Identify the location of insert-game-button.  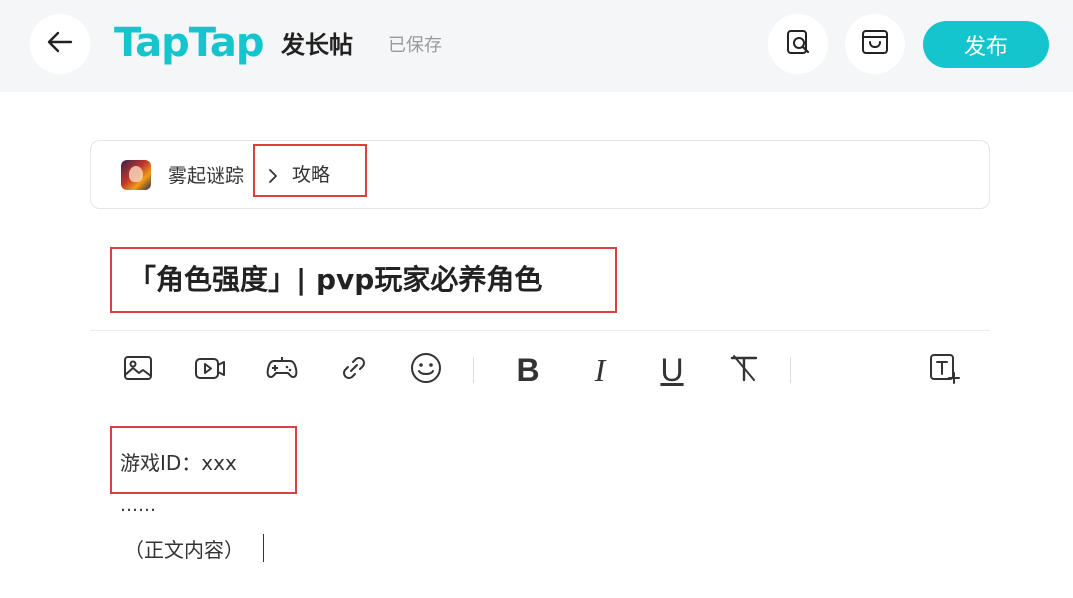
(282, 370).